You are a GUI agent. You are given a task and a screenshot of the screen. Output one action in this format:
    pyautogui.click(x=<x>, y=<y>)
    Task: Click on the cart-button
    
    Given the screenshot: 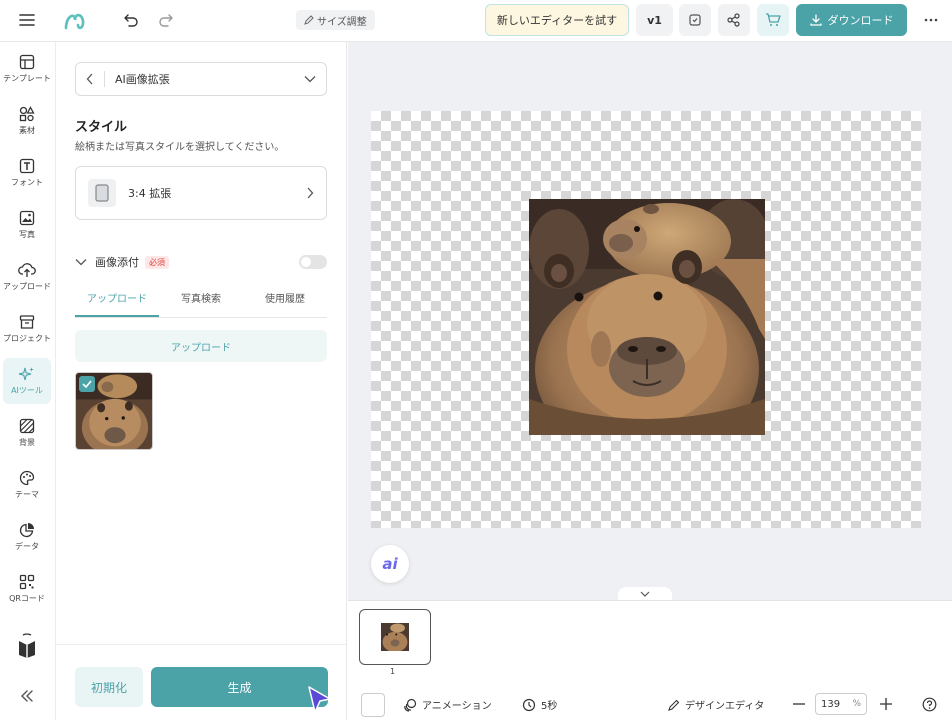 What is the action you would take?
    pyautogui.click(x=773, y=20)
    